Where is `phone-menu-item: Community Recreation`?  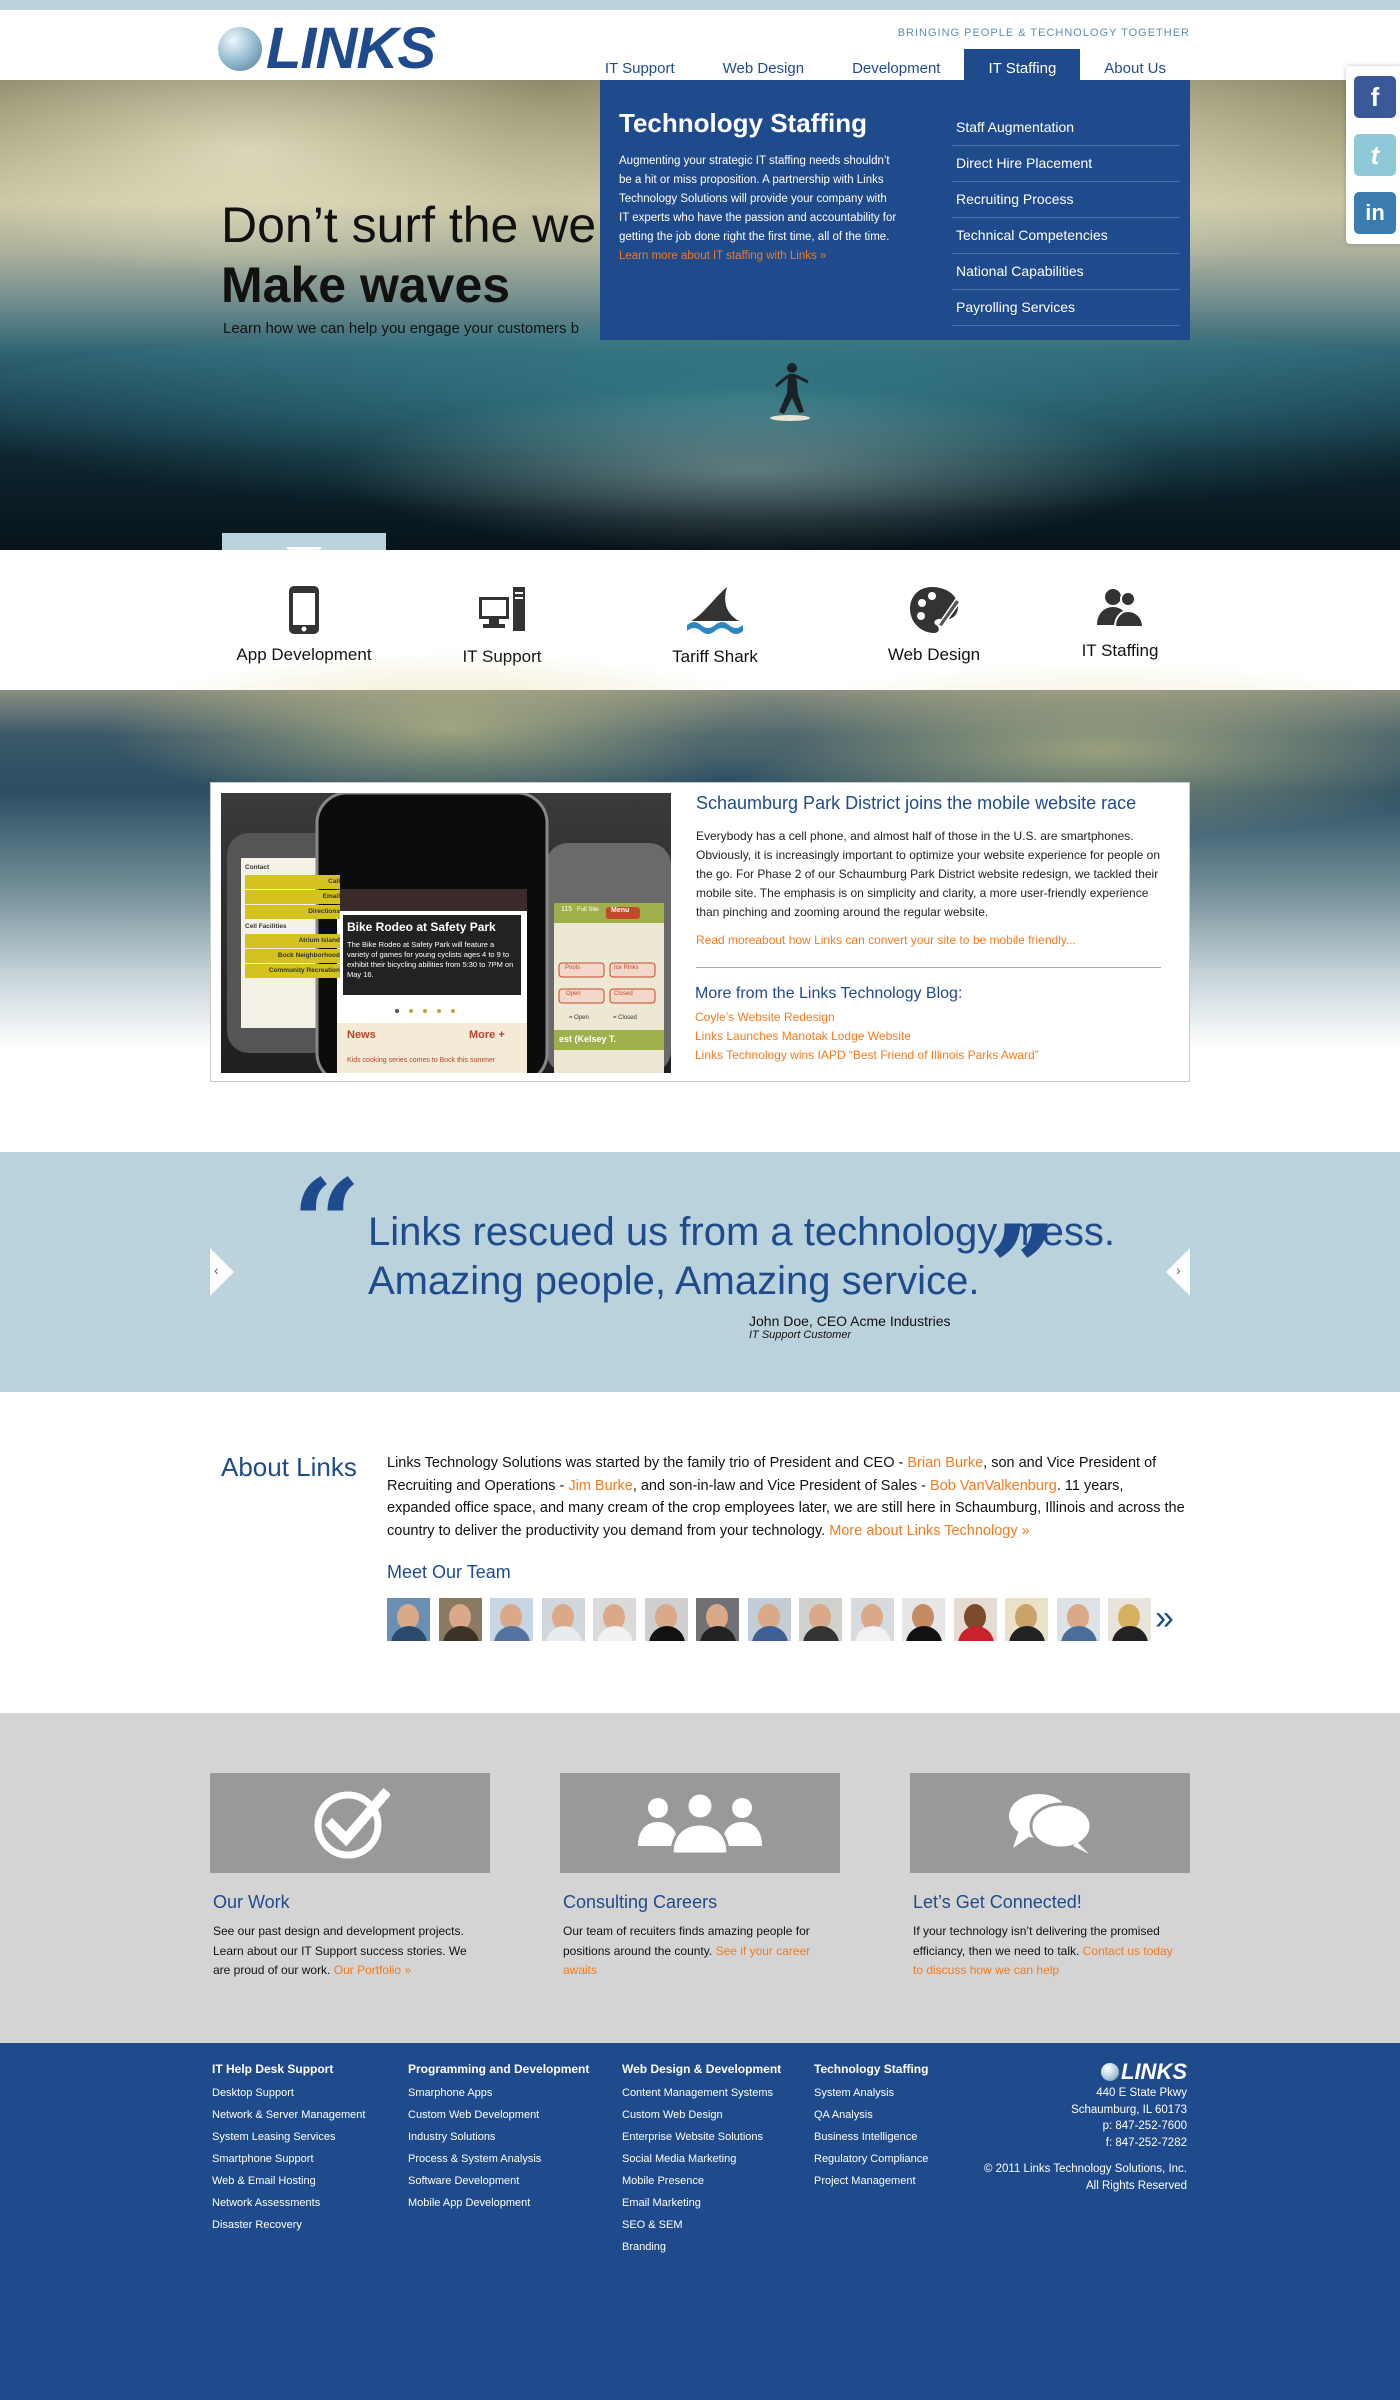
phone-menu-item: Community Recreation is located at coordinates (292, 971).